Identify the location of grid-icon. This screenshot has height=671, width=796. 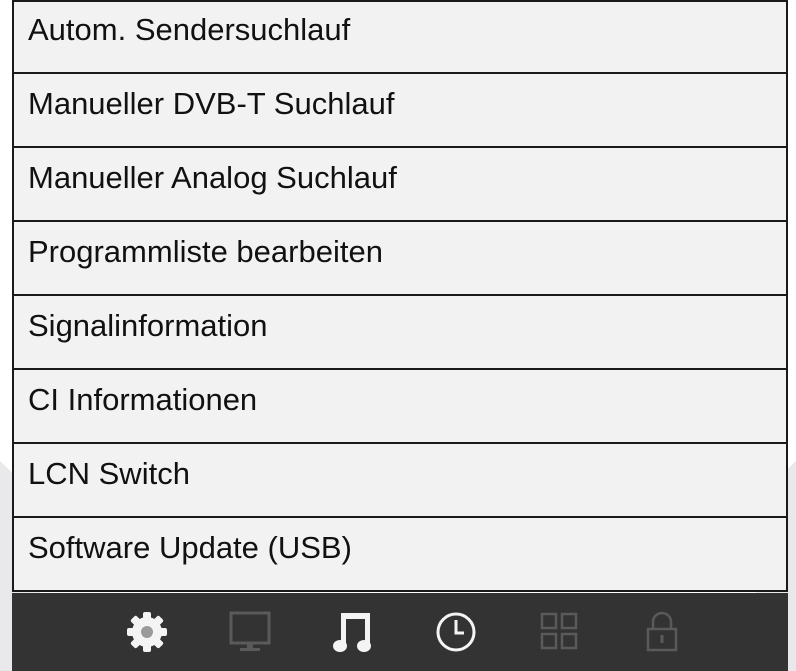
(559, 631).